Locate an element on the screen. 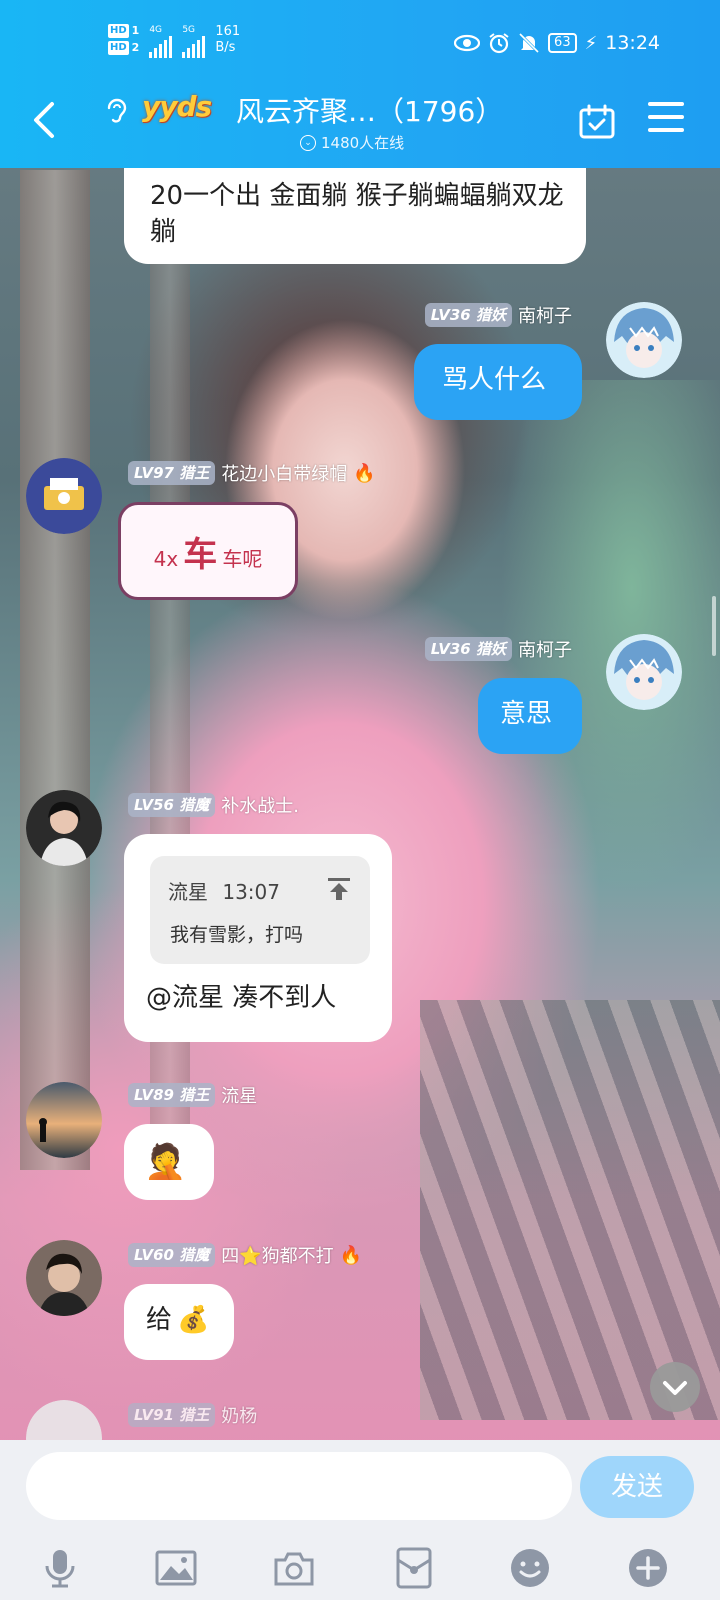  status-time: 13:24 is located at coordinates (632, 43).